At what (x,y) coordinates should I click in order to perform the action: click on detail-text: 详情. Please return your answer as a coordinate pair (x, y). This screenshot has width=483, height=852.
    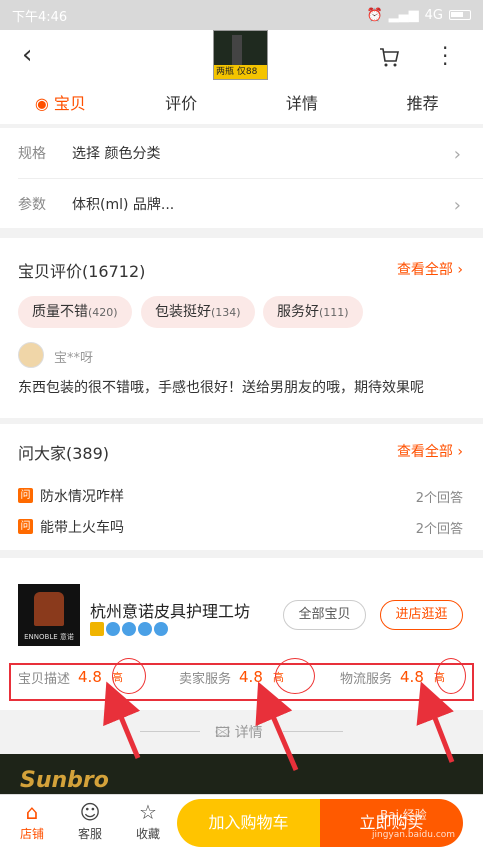
    Looking at the image, I should click on (248, 733).